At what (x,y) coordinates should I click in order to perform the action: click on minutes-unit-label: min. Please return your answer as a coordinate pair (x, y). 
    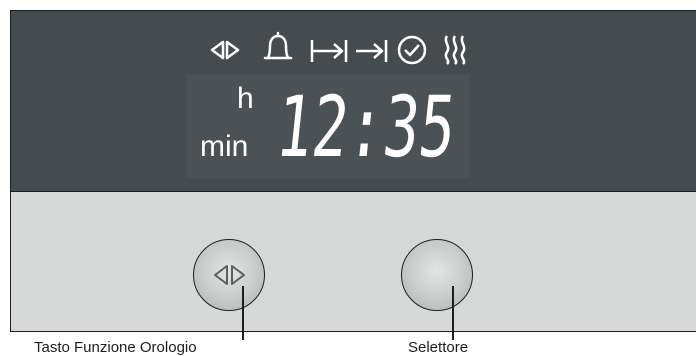
    Looking at the image, I should click on (224, 146).